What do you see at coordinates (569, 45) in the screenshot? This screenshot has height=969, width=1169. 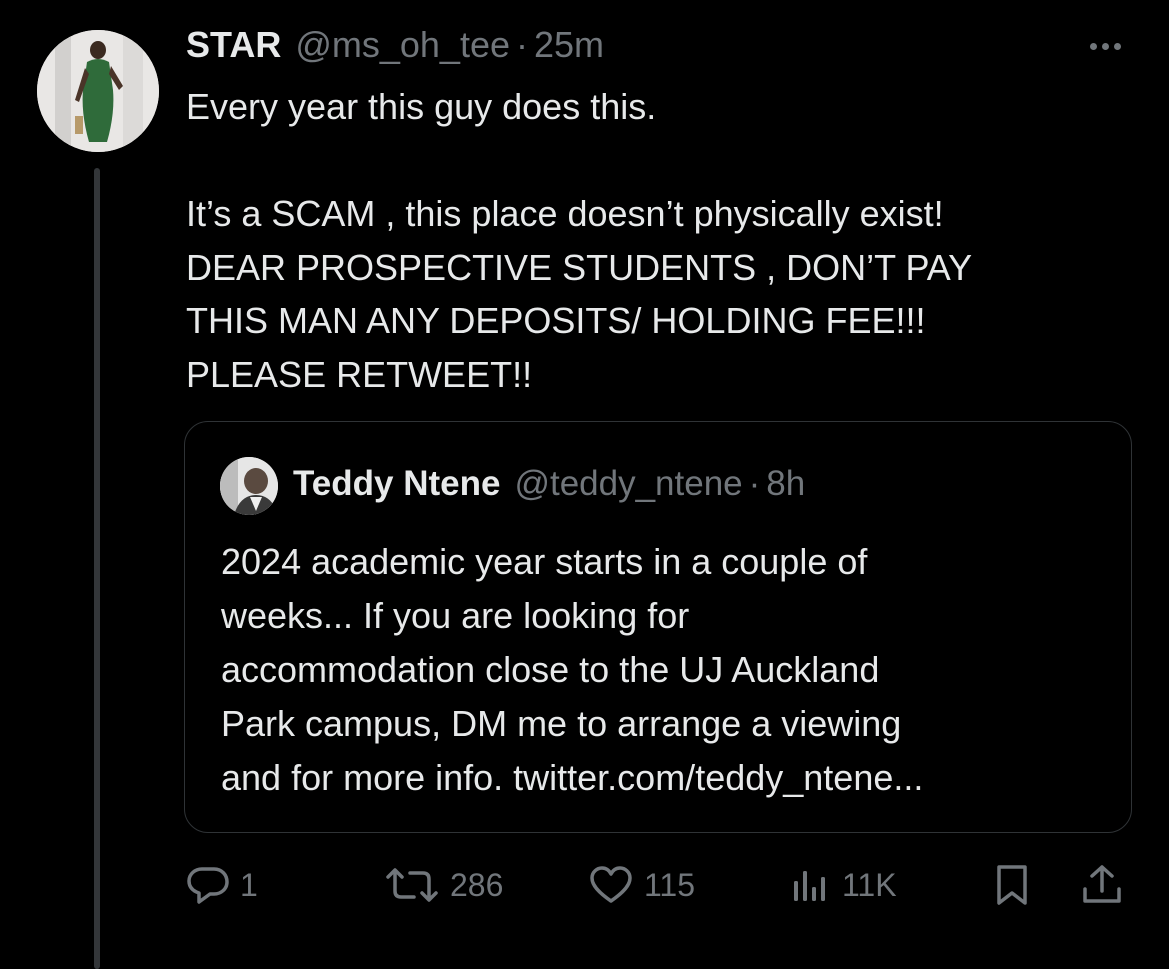 I see `timestamp: 25m` at bounding box center [569, 45].